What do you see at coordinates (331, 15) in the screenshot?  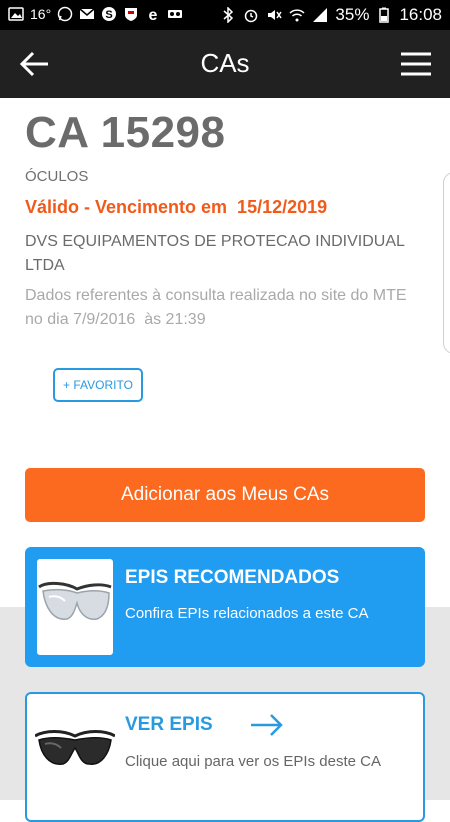 I see `status-right: 35% 16:08` at bounding box center [331, 15].